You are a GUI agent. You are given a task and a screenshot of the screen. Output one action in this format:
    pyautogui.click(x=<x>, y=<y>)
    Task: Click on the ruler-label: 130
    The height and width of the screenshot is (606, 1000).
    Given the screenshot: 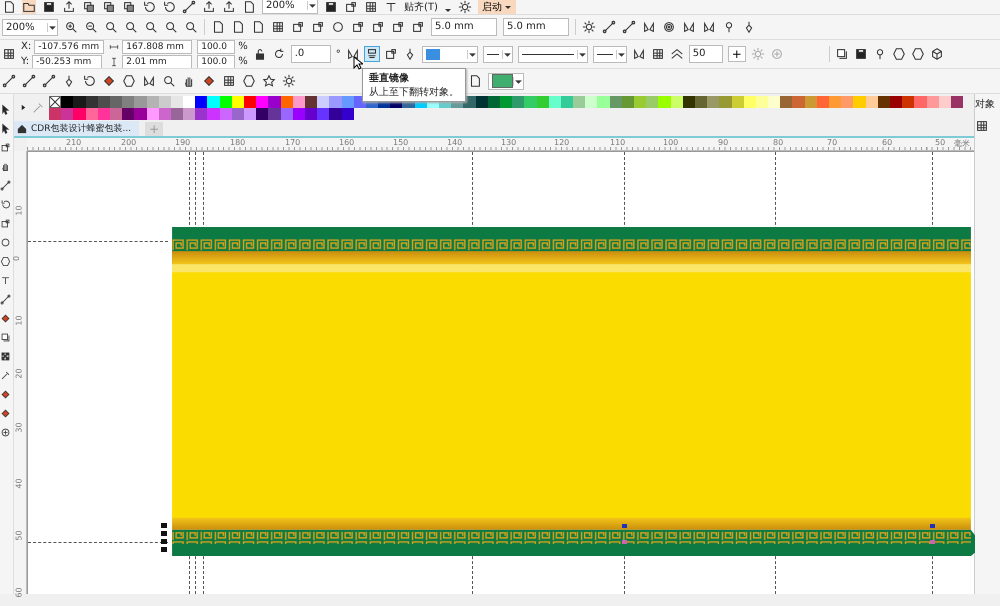 What is the action you would take?
    pyautogui.click(x=508, y=142)
    